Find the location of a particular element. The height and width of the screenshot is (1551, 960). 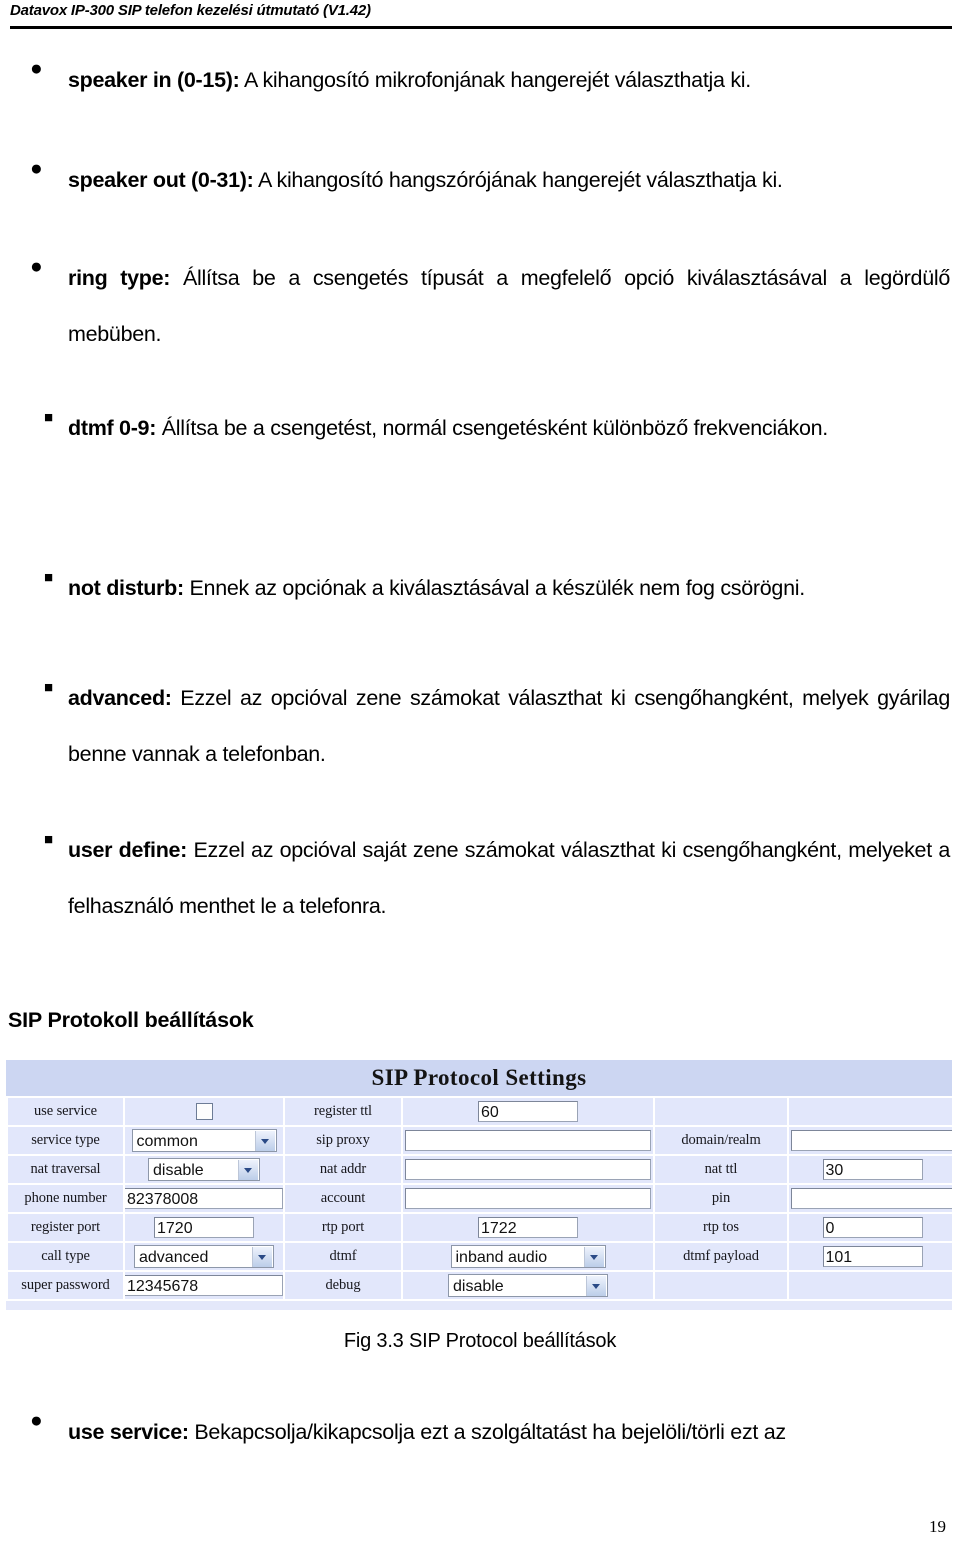

debug-value: disable is located at coordinates (478, 1286).